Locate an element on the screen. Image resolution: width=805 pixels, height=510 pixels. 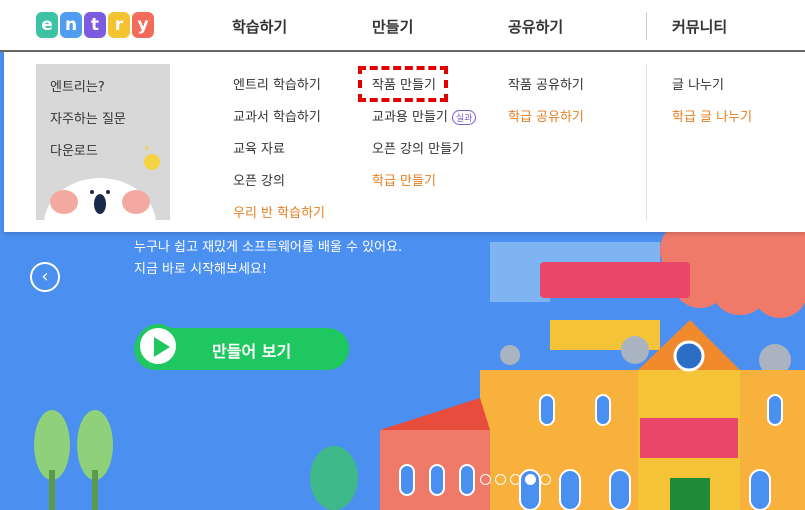
logo-letter: y is located at coordinates (143, 25).